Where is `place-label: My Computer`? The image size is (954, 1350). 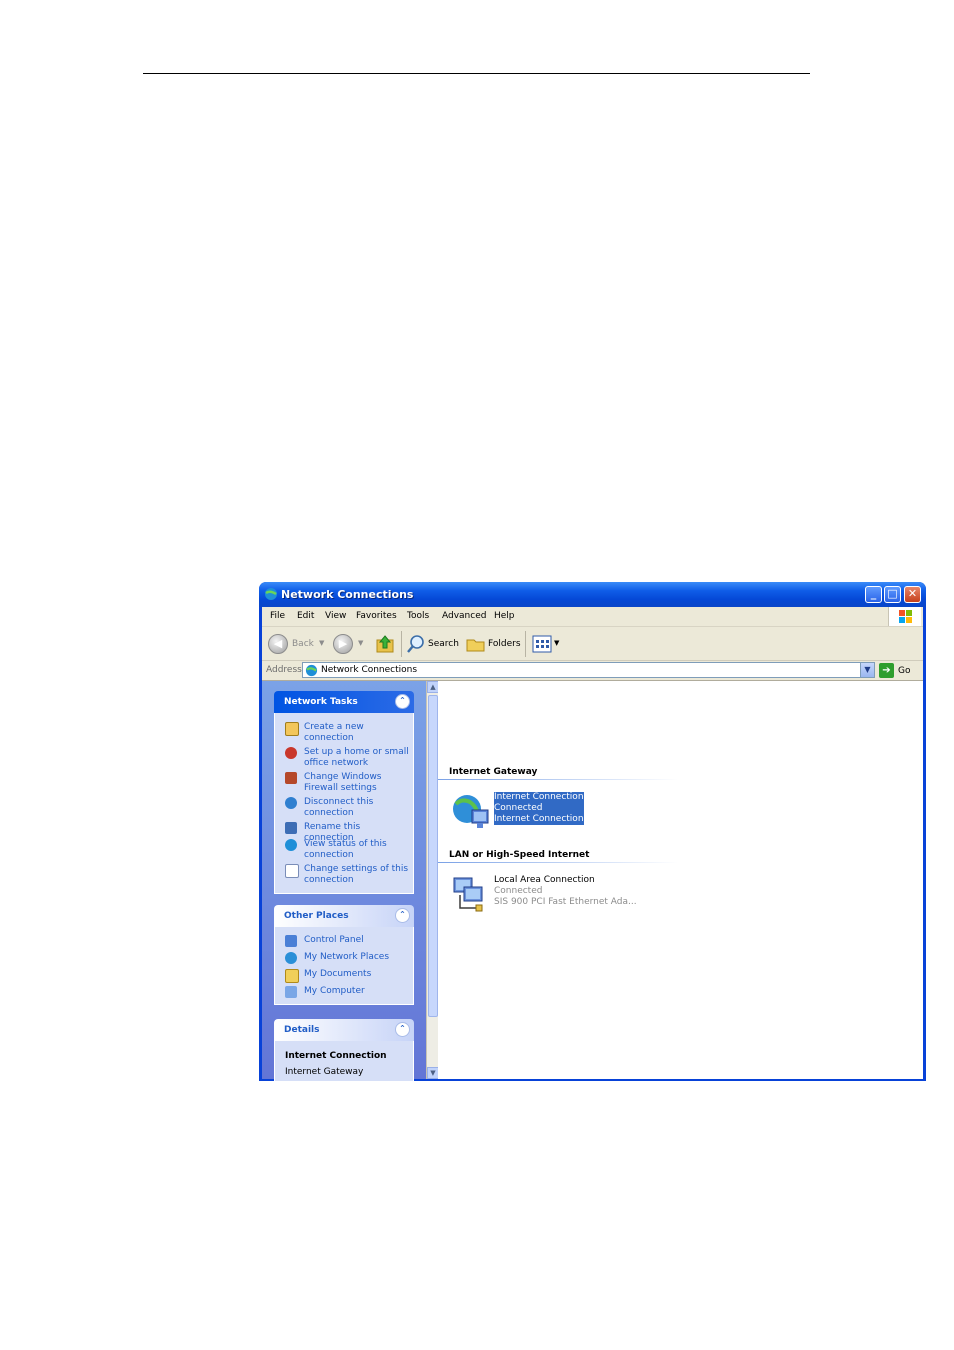
place-label: My Computer is located at coordinates (334, 991).